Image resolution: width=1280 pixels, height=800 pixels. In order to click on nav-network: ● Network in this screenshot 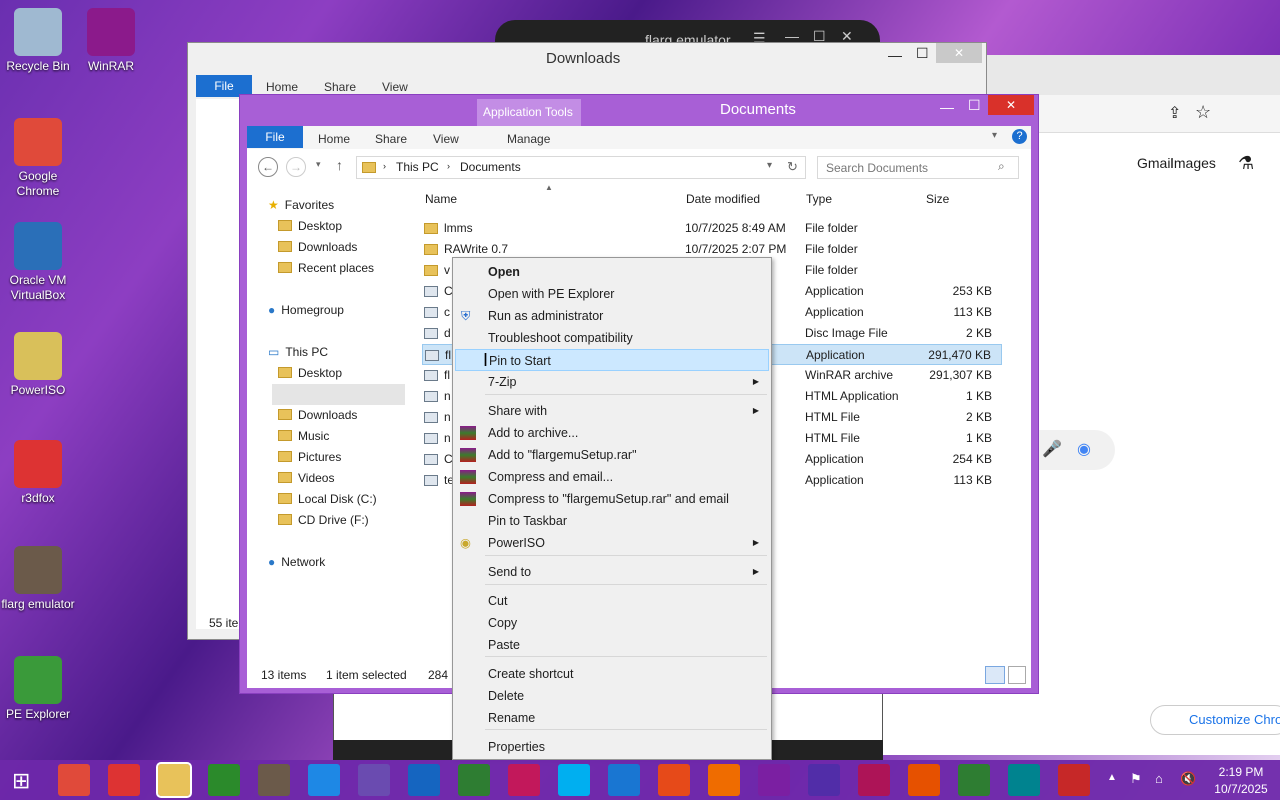, I will do `click(296, 562)`.